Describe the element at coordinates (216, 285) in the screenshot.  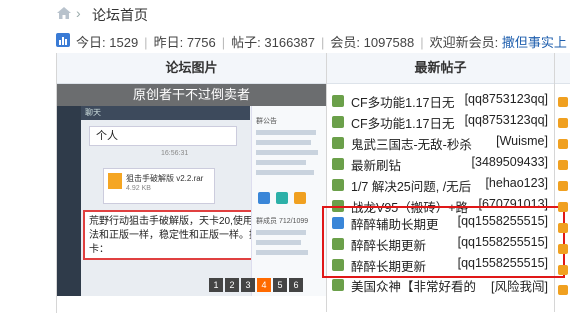
I see `slide-page: 1` at that location.